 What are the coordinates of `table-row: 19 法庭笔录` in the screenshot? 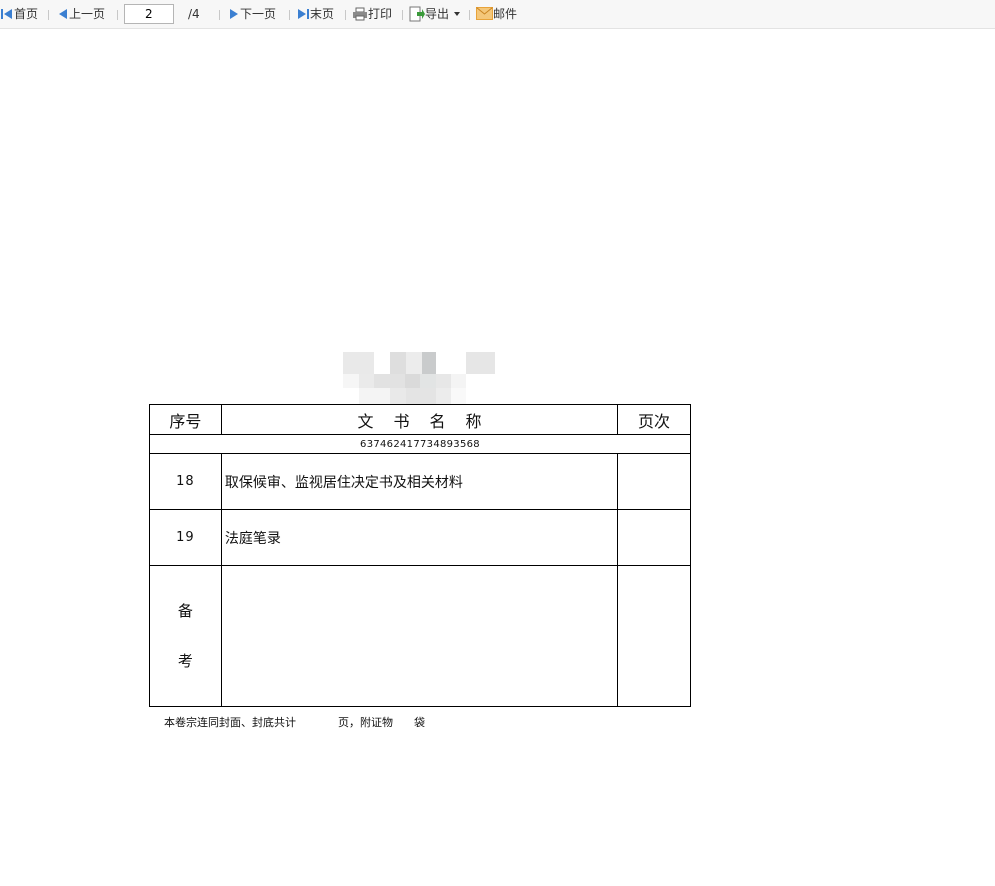 It's located at (420, 537).